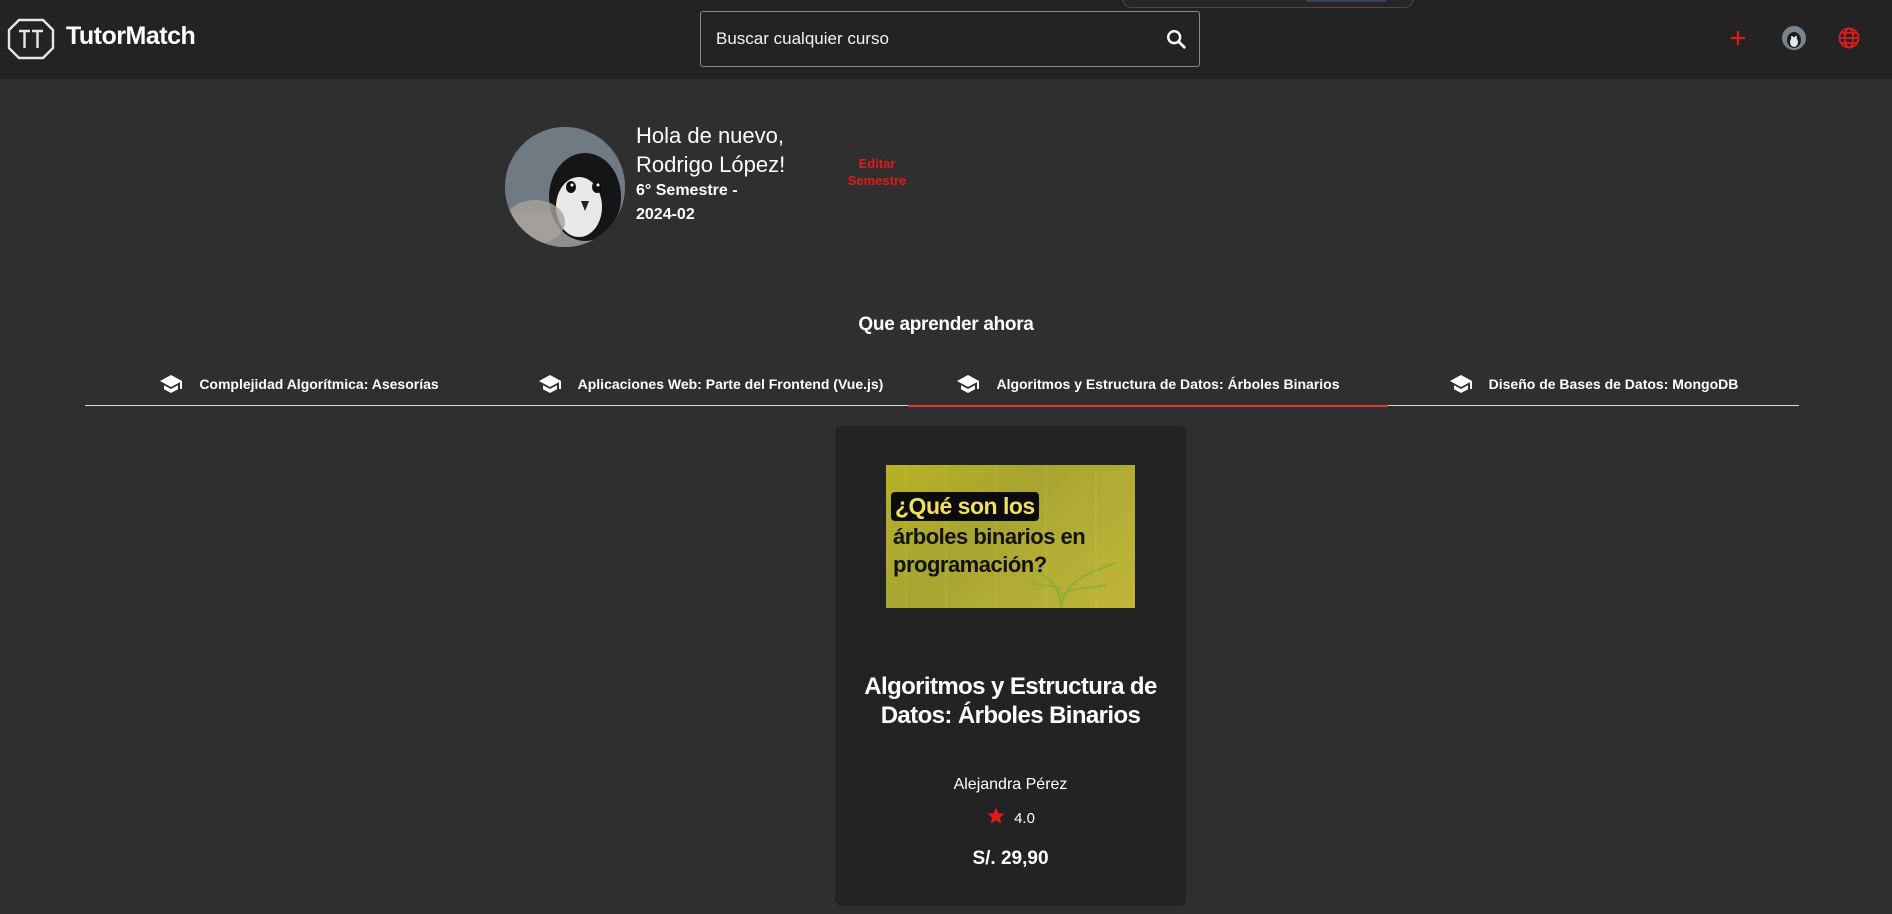 This screenshot has height=914, width=1892. What do you see at coordinates (1010, 818) in the screenshot?
I see `course-rating: 4.0` at bounding box center [1010, 818].